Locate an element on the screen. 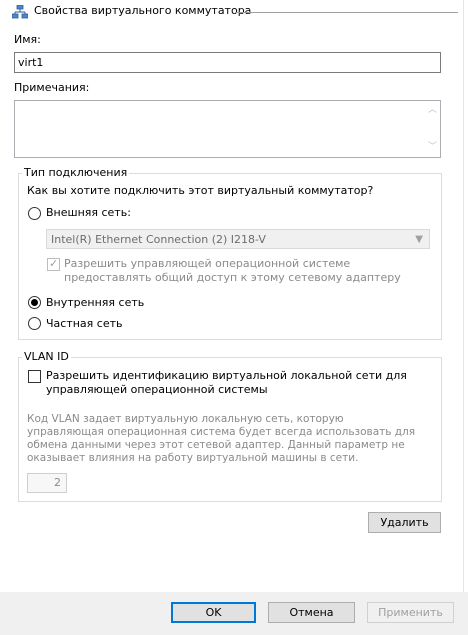 Image resolution: width=468 pixels, height=635 pixels. cancel-button: Отмена is located at coordinates (311, 612).